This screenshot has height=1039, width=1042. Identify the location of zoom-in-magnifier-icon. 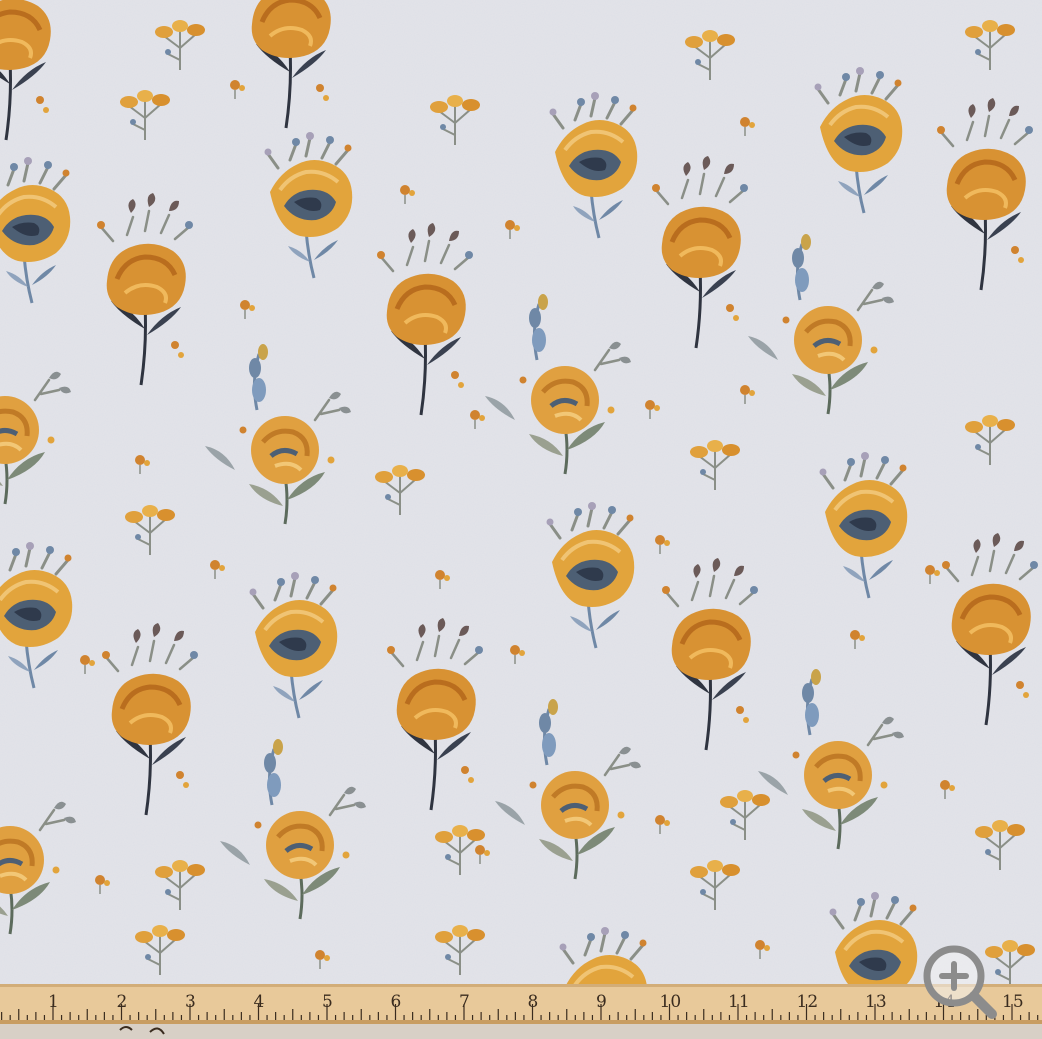
(958, 980).